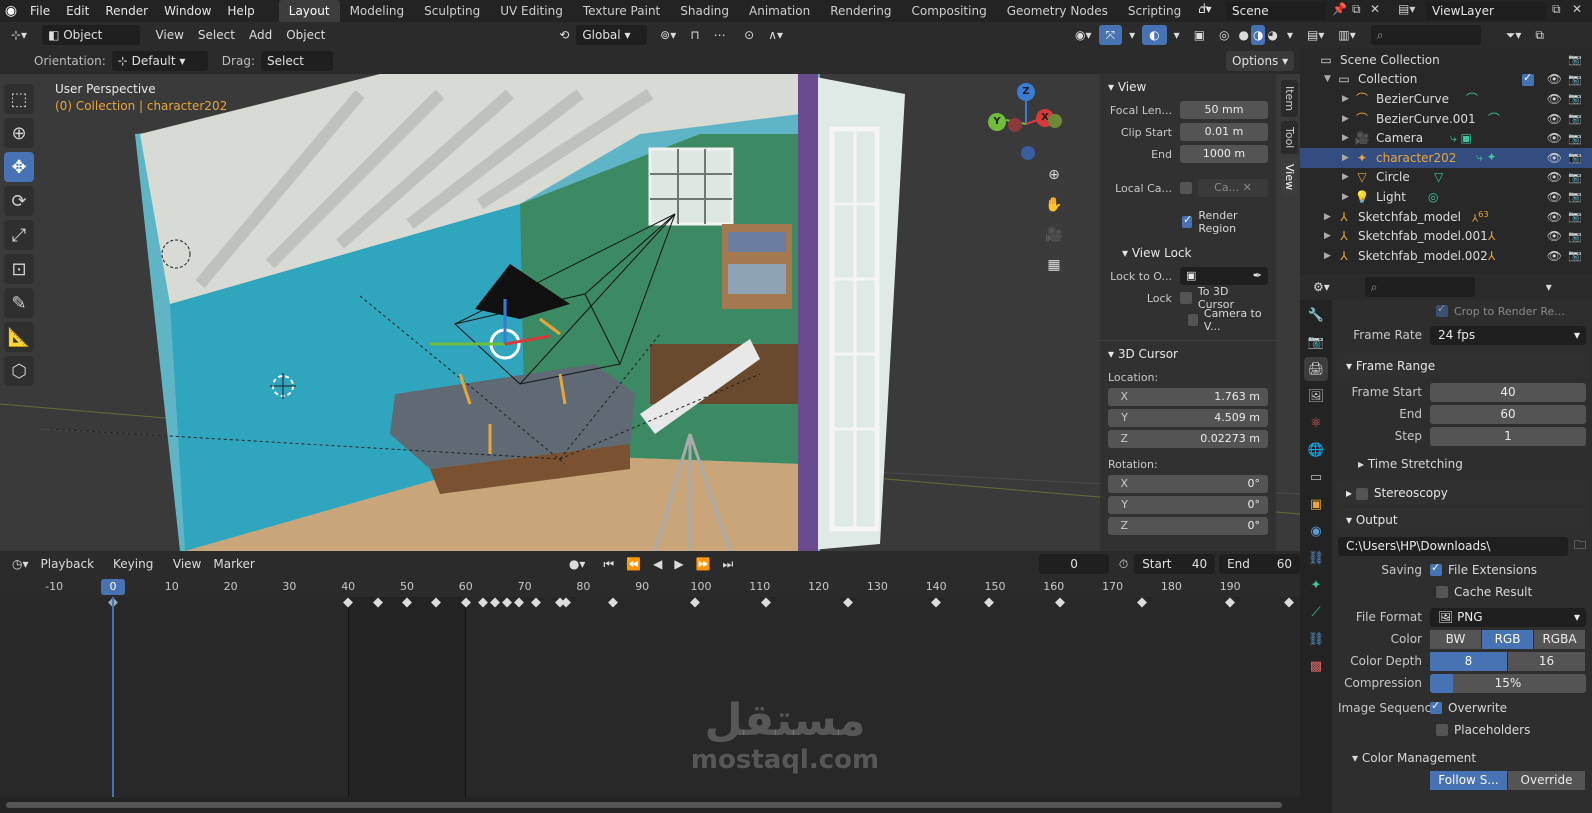  I want to click on compression-slider: 15%, so click(1508, 683).